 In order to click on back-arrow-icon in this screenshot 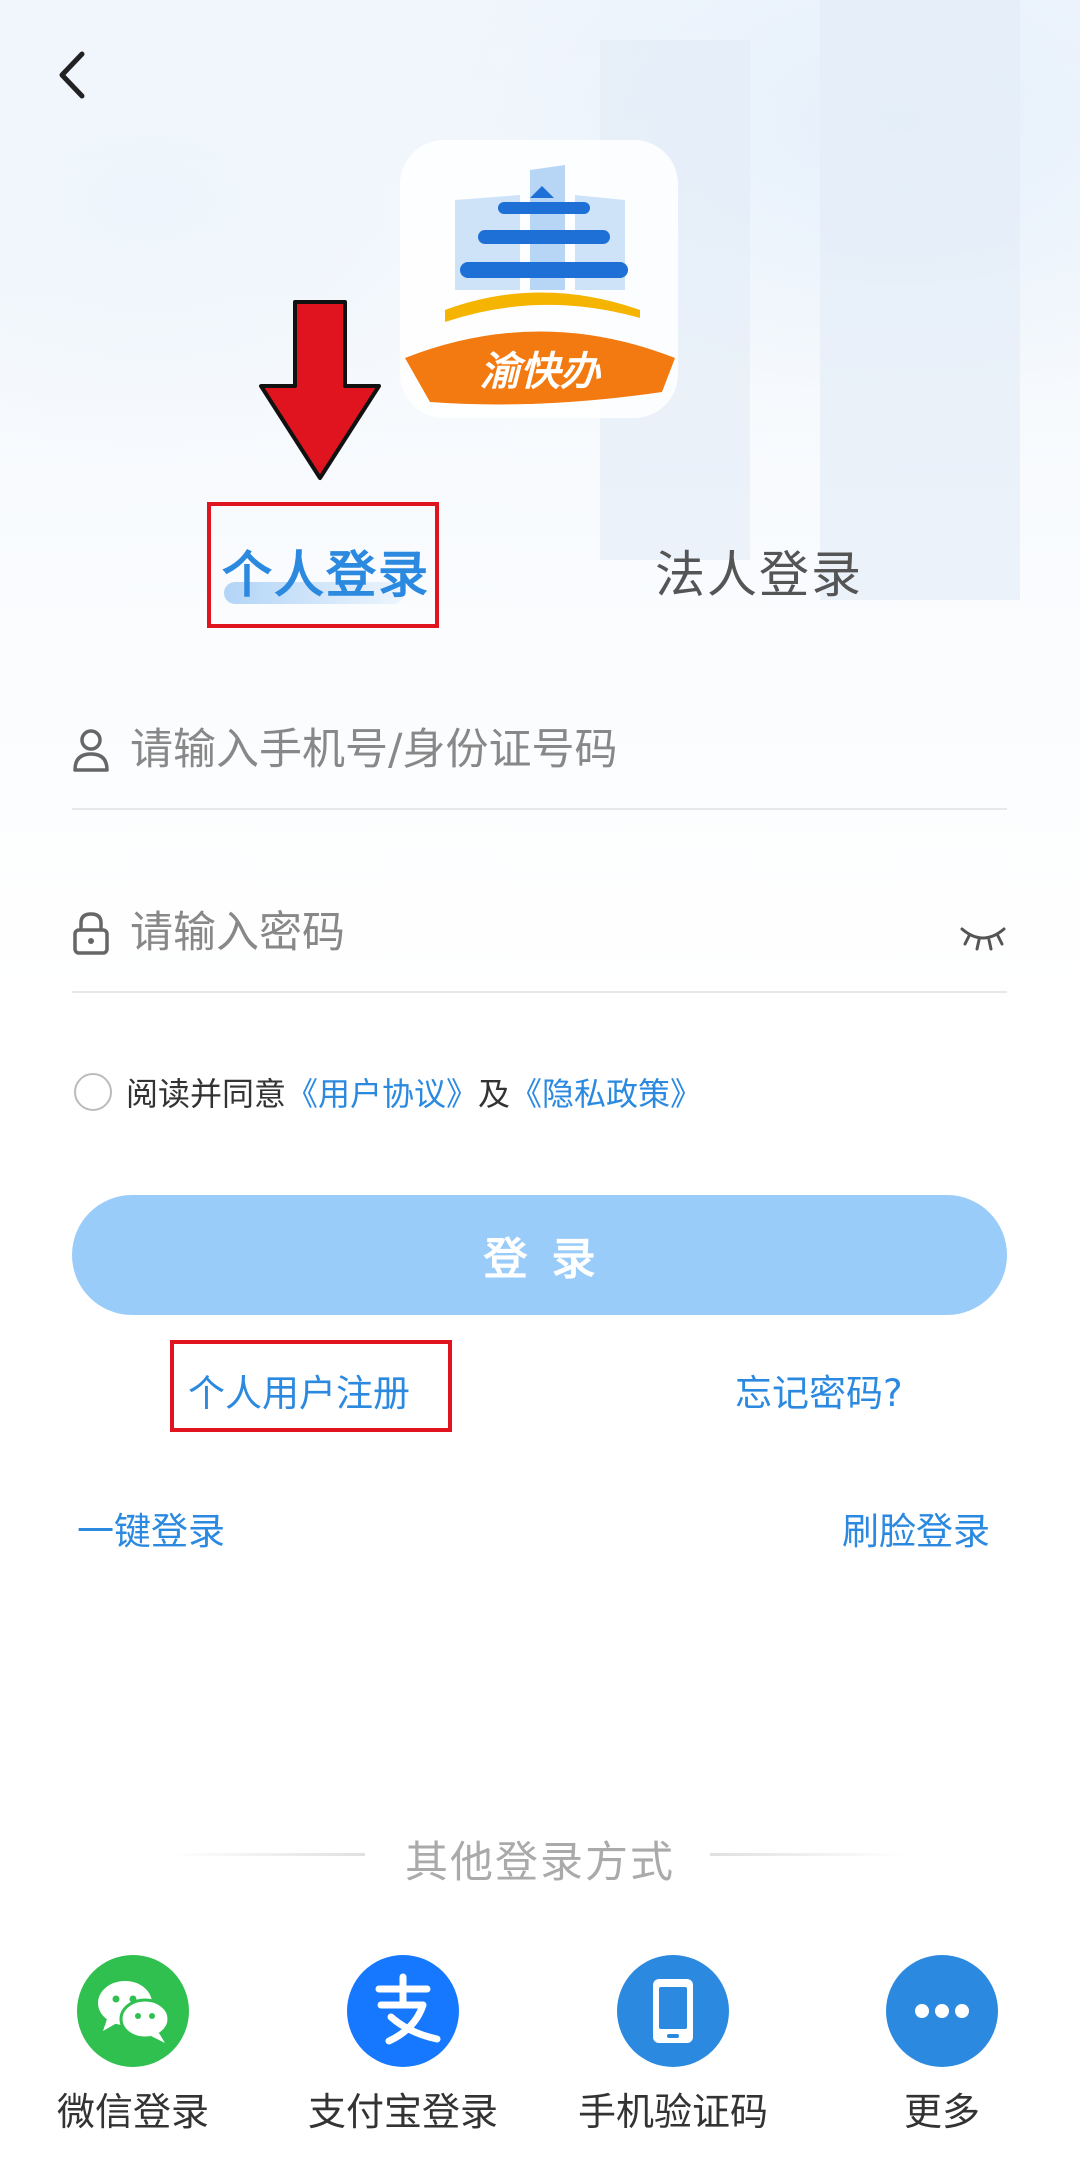, I will do `click(72, 75)`.